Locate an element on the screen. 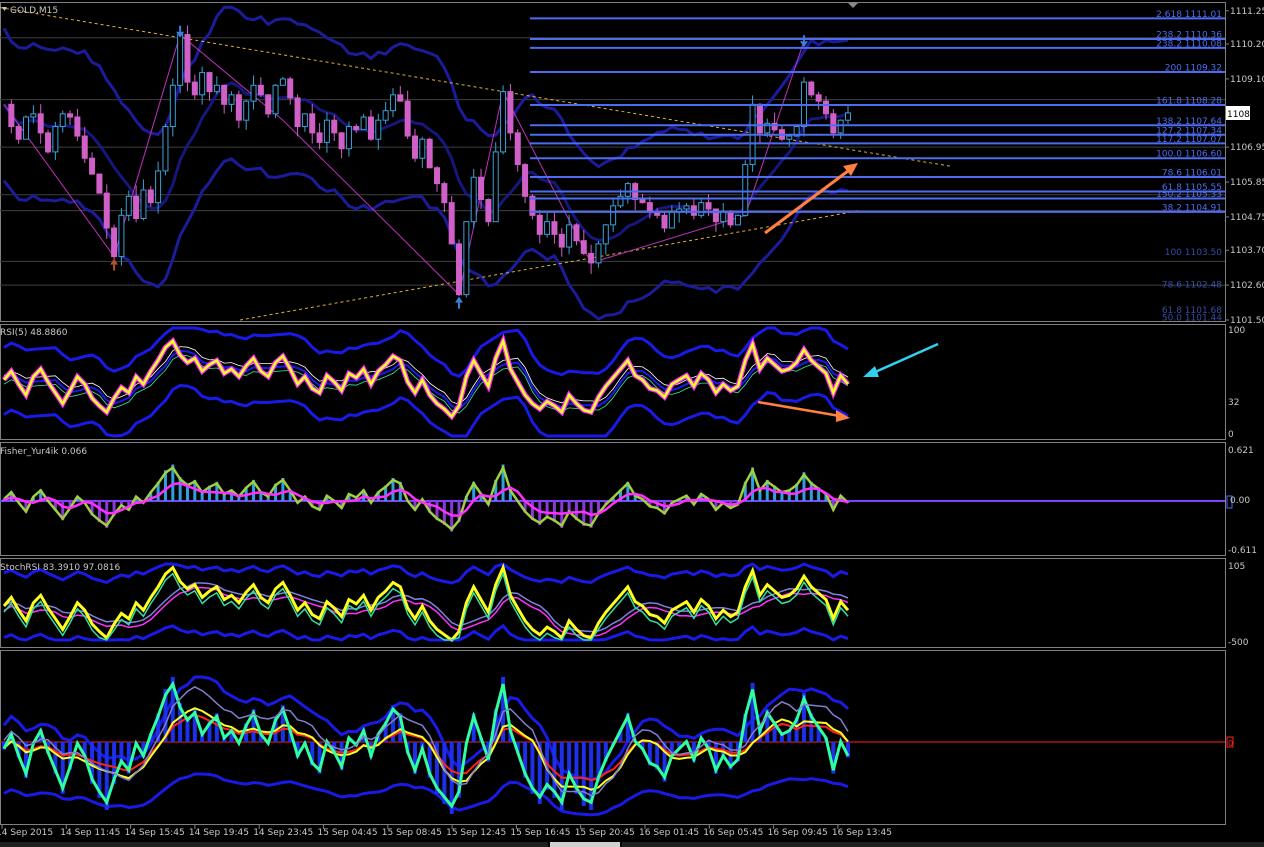 The image size is (1264, 847). price-axis-tick: 1104.75 is located at coordinates (1247, 218).